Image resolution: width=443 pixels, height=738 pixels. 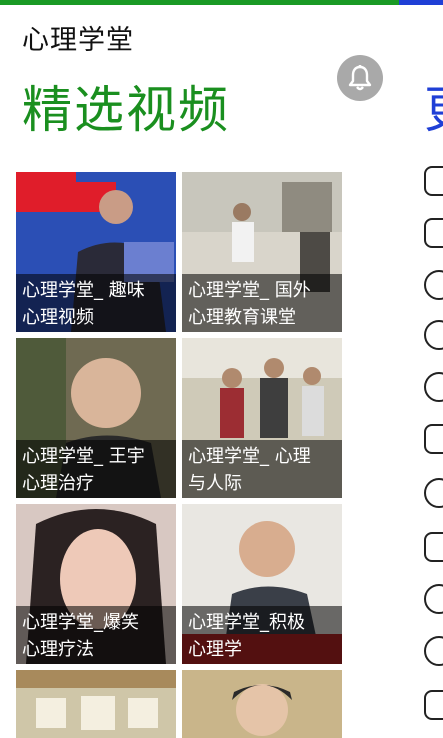 What do you see at coordinates (433, 547) in the screenshot?
I see `calendar-icon` at bounding box center [433, 547].